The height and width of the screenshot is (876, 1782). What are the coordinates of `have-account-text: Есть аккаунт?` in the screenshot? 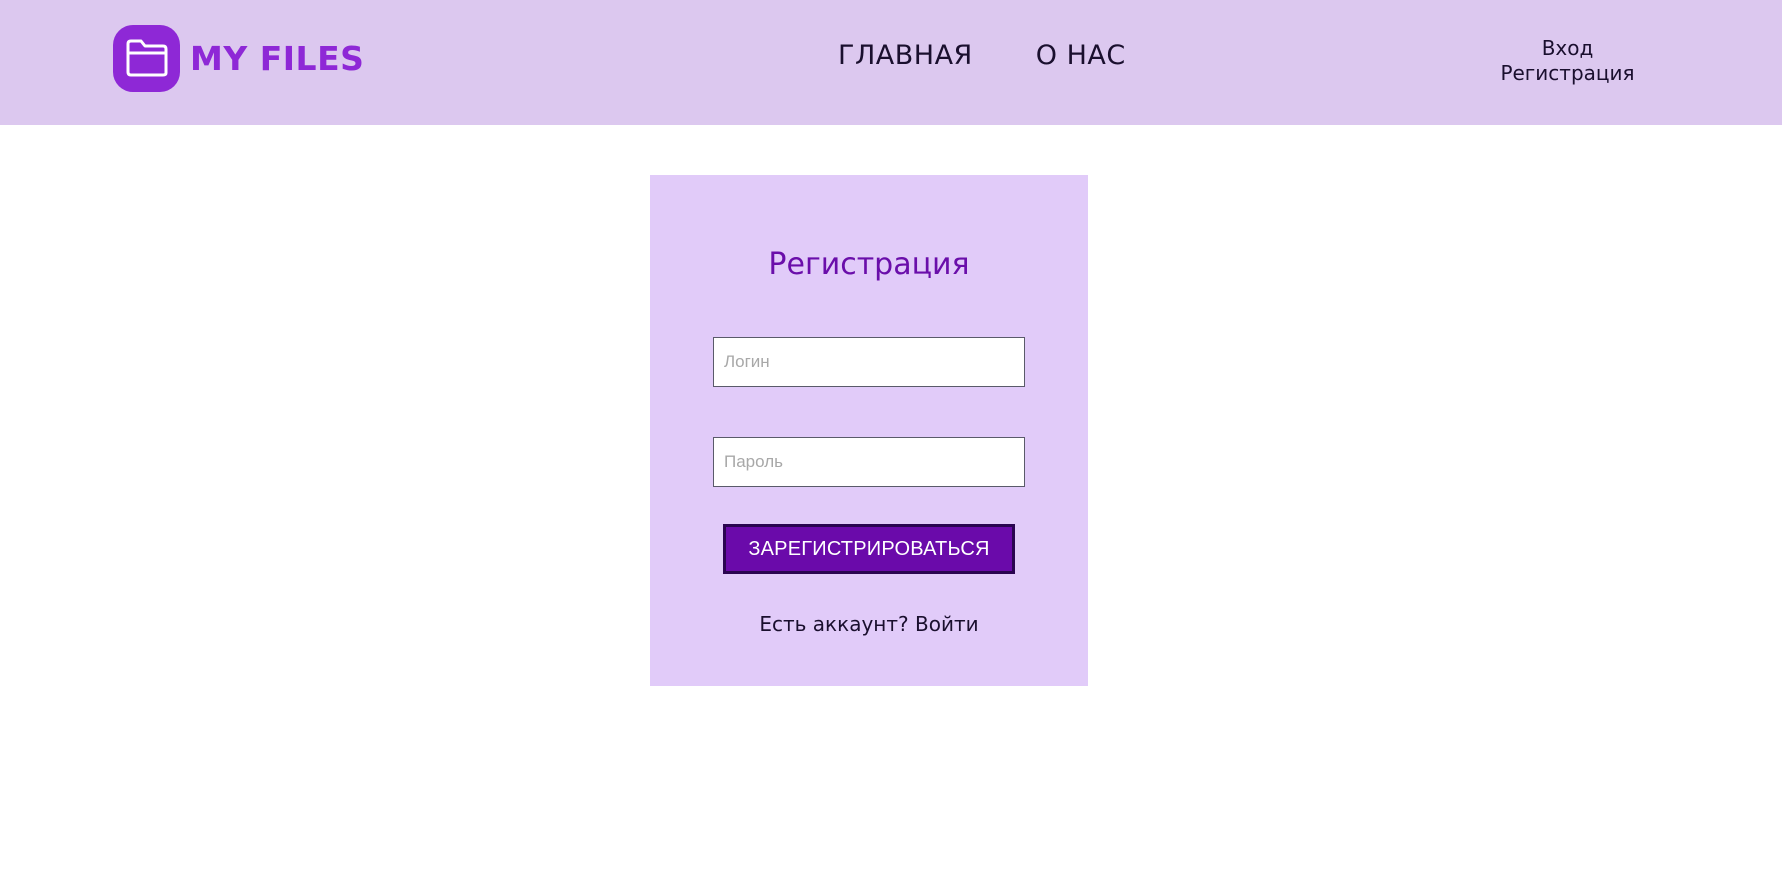 It's located at (834, 624).